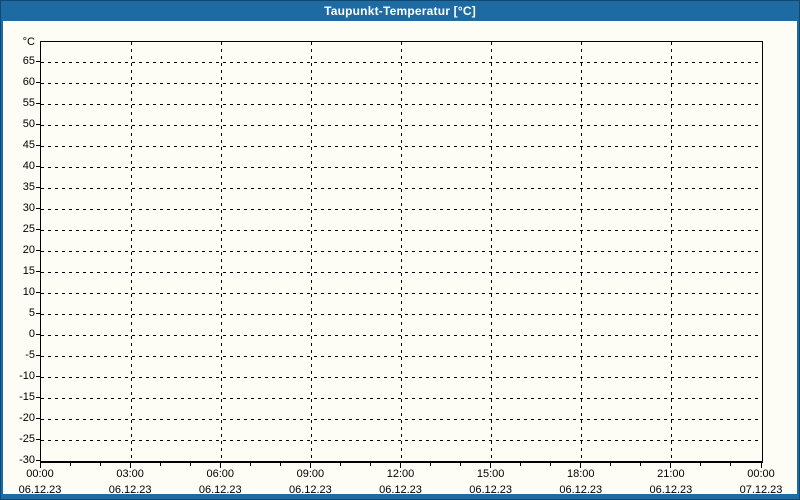  Describe the element at coordinates (28, 291) in the screenshot. I see `y-axis-tick-label: 10` at that location.